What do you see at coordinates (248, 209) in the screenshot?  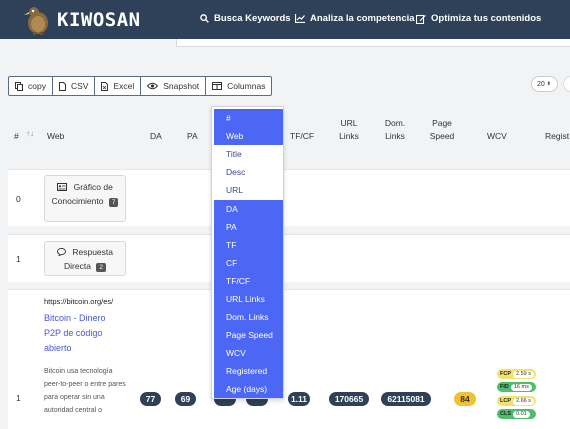 I see `column-toggle-da: DA` at bounding box center [248, 209].